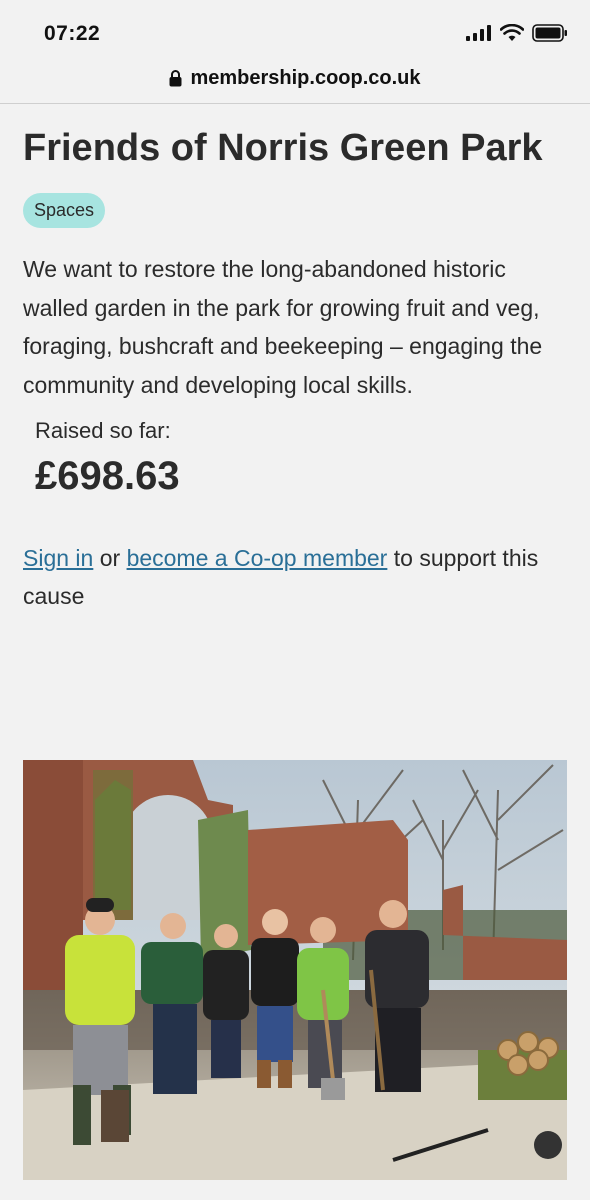 The width and height of the screenshot is (590, 1200). I want to click on page-title: Friends of Norris Green Park, so click(283, 148).